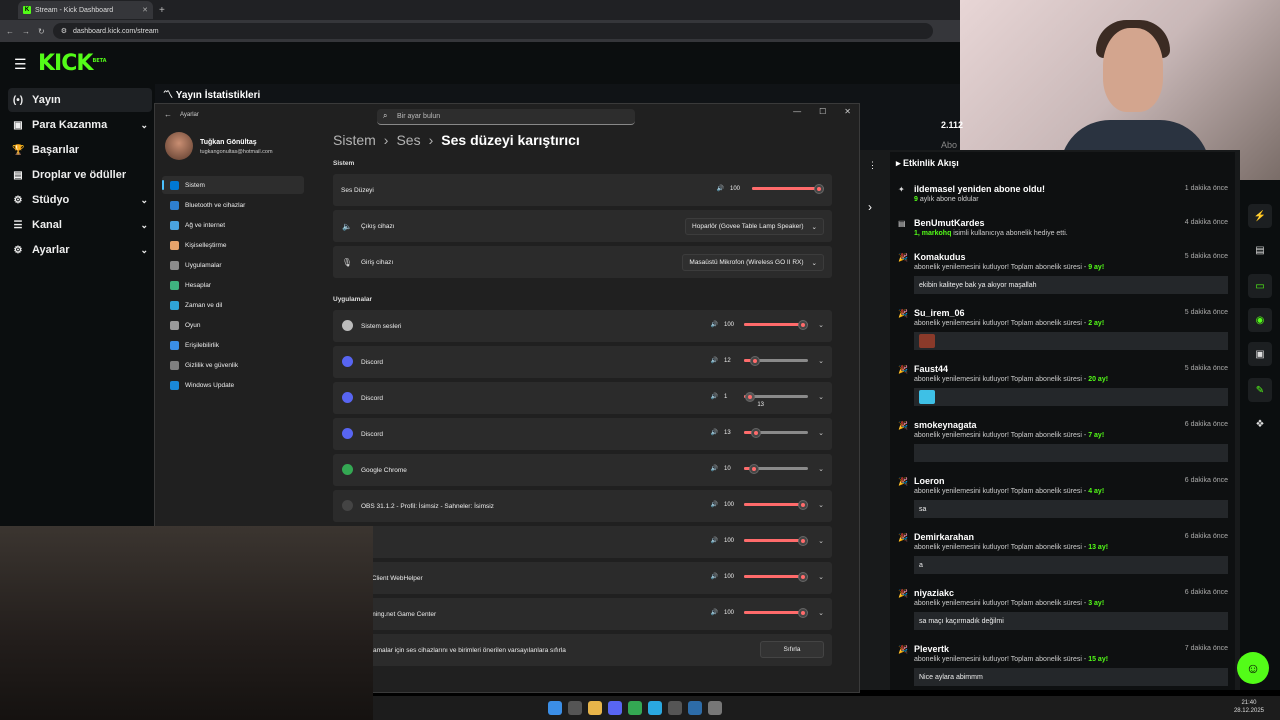 This screenshot has width=1280, height=720. Describe the element at coordinates (635, 708) in the screenshot. I see `chrome-icon` at that location.